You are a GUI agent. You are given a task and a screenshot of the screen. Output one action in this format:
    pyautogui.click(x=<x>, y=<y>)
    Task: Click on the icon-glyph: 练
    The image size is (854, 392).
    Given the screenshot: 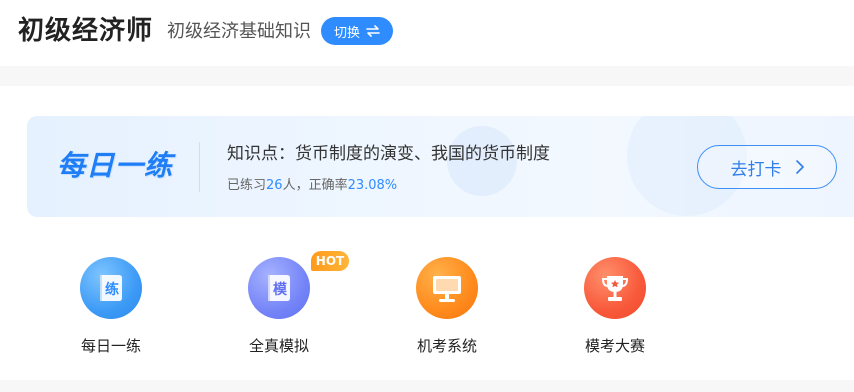 What is the action you would take?
    pyautogui.click(x=112, y=289)
    